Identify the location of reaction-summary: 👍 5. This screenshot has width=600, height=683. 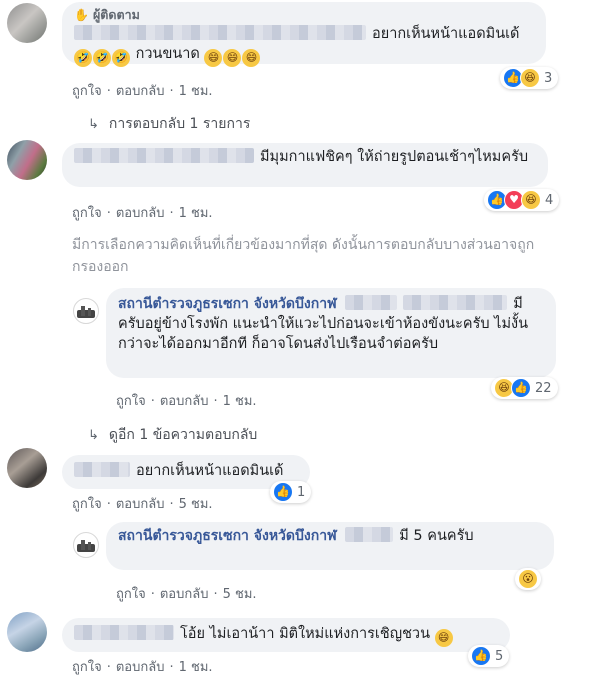
(489, 656).